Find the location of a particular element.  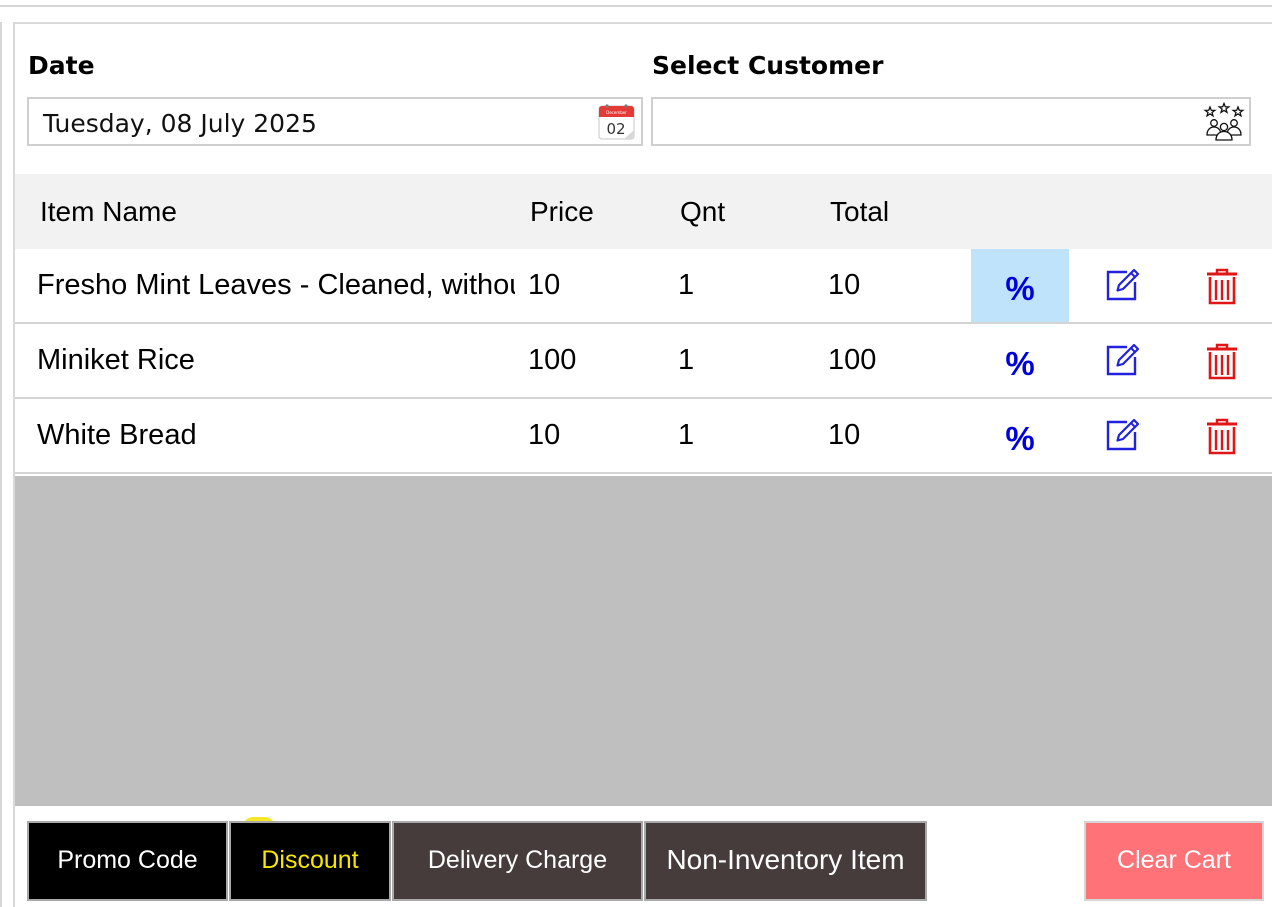

table-row: White Bread 10 1 10 % is located at coordinates (643, 436).